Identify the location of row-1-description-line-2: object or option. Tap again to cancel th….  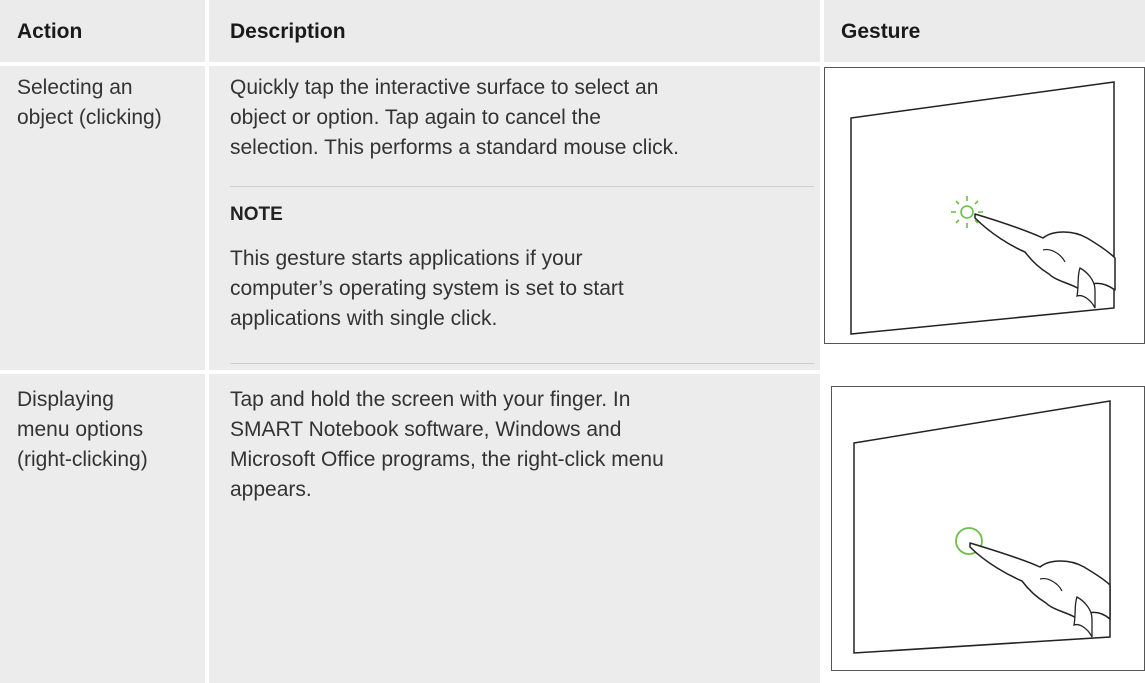
(415, 117).